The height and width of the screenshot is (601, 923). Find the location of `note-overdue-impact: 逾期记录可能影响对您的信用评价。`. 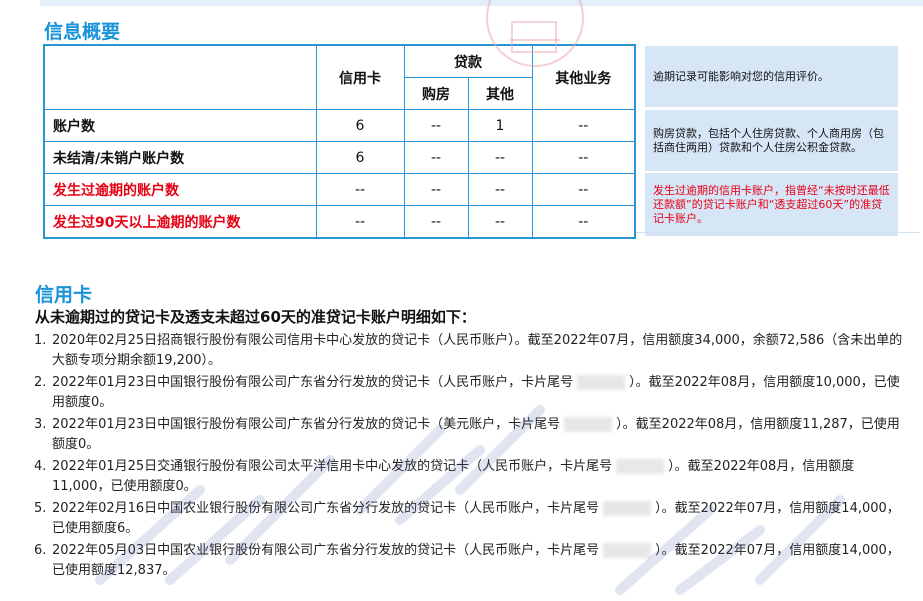

note-overdue-impact: 逾期记录可能影响对您的信用评价。 is located at coordinates (771, 76).